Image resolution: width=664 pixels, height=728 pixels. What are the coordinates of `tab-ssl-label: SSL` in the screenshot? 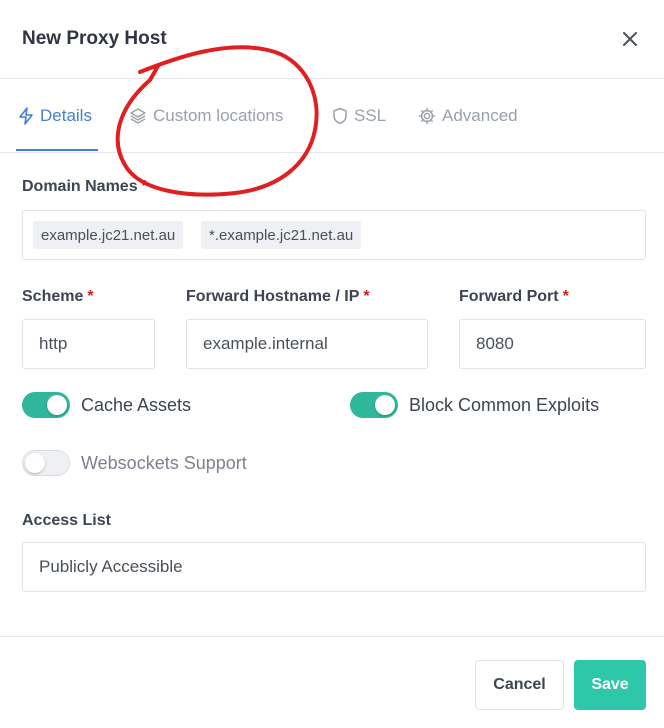 It's located at (370, 115).